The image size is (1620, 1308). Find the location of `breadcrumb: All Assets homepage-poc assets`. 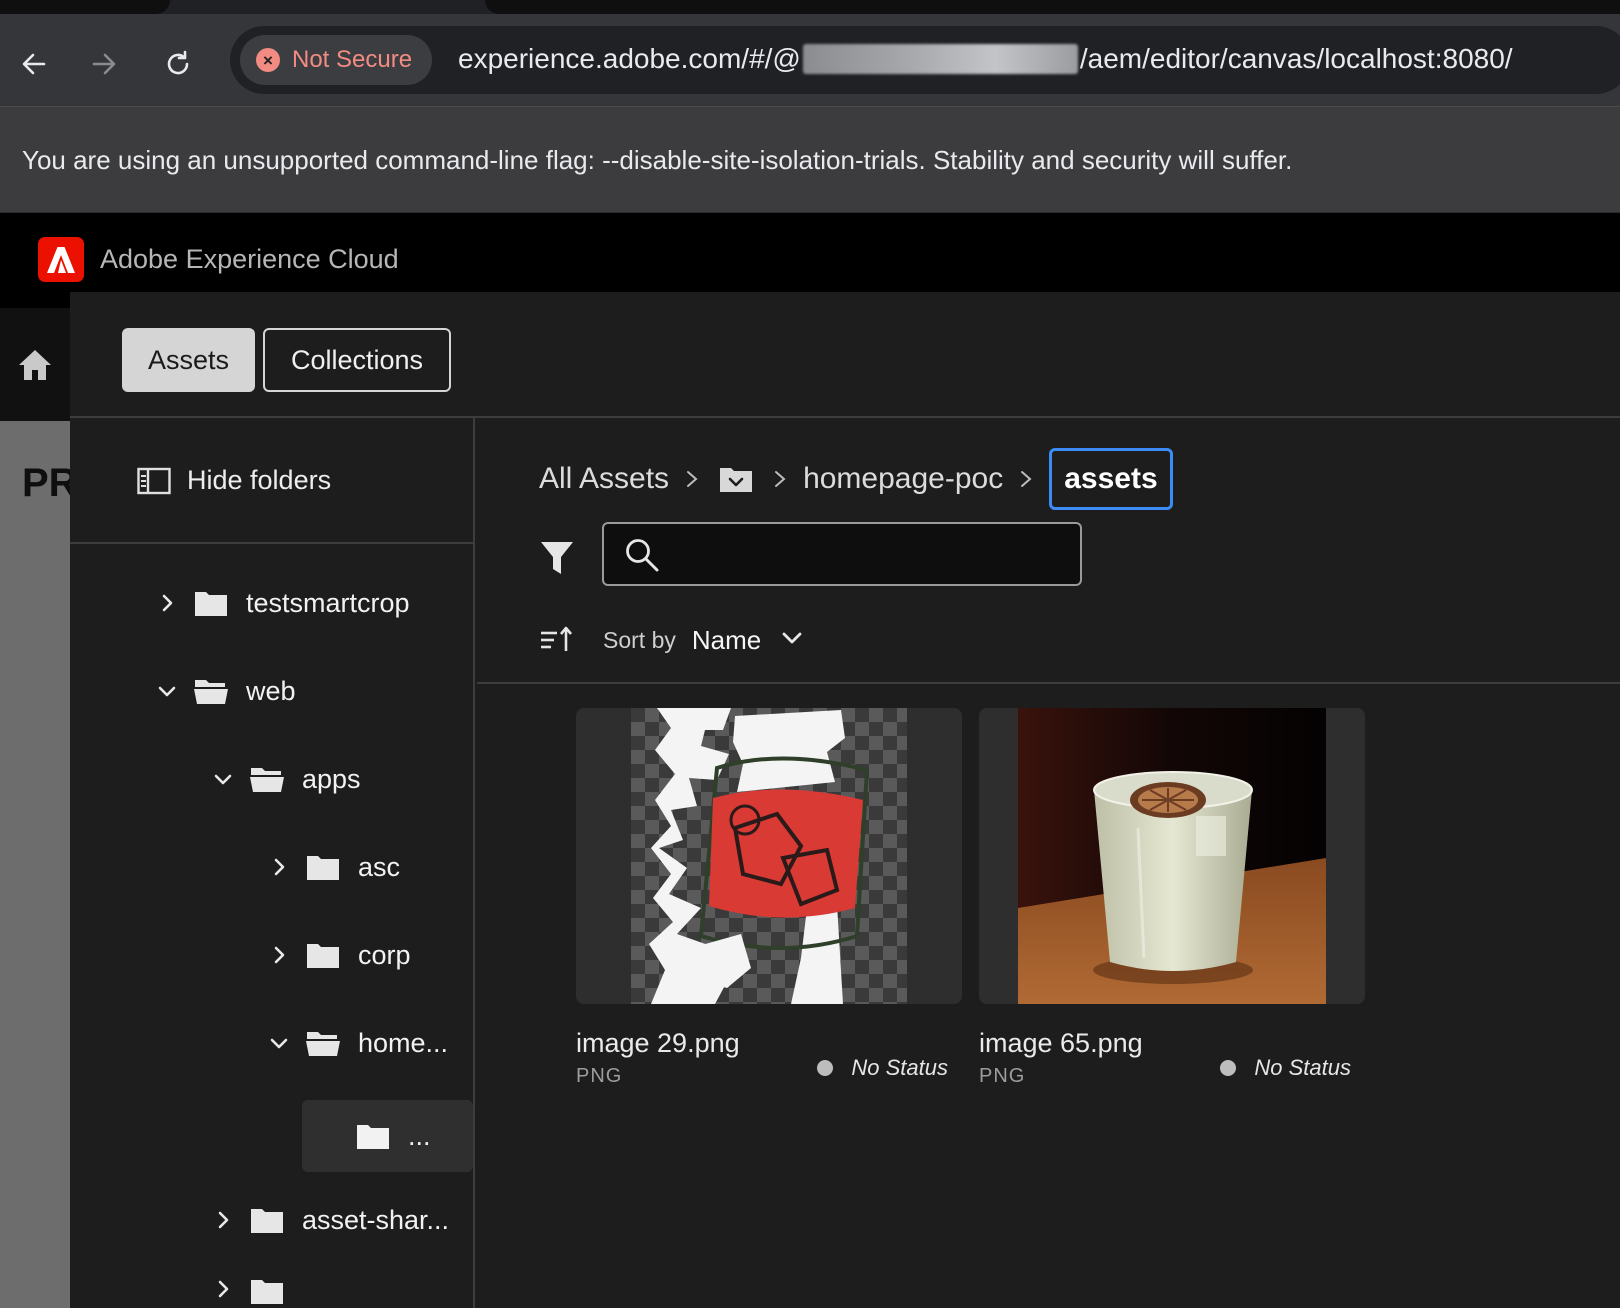

breadcrumb: All Assets homepage-poc assets is located at coordinates (856, 479).